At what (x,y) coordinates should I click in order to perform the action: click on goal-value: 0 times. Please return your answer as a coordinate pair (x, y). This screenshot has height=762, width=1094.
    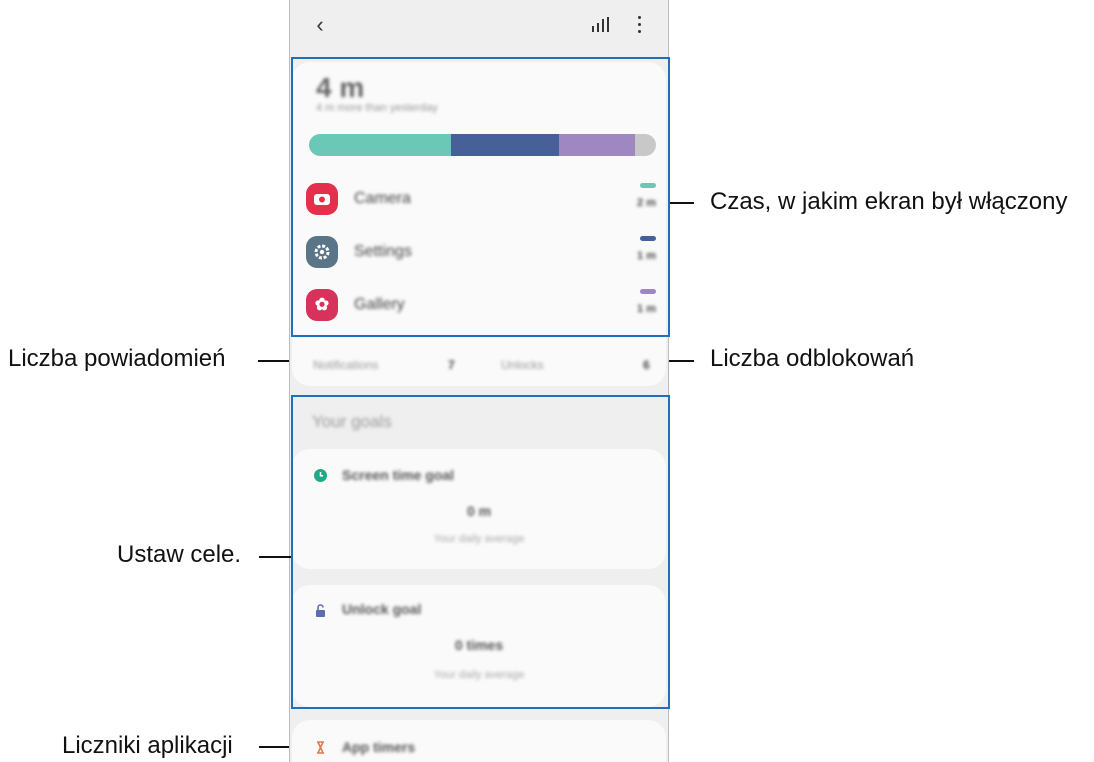
    Looking at the image, I should click on (479, 645).